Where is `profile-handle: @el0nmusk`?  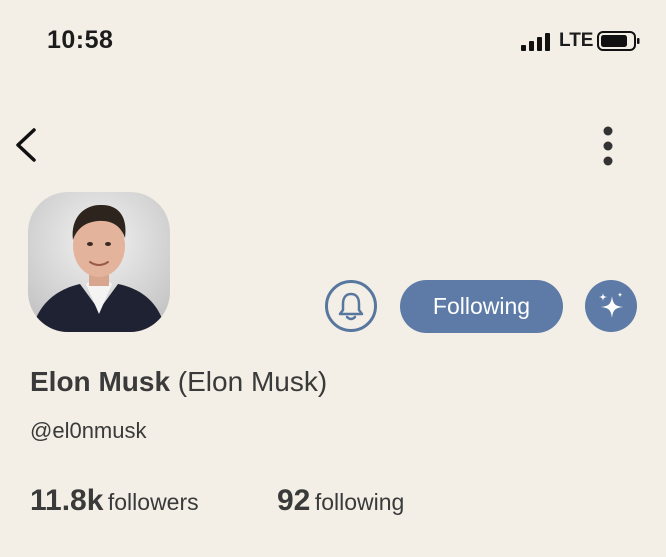 profile-handle: @el0nmusk is located at coordinates (88, 430).